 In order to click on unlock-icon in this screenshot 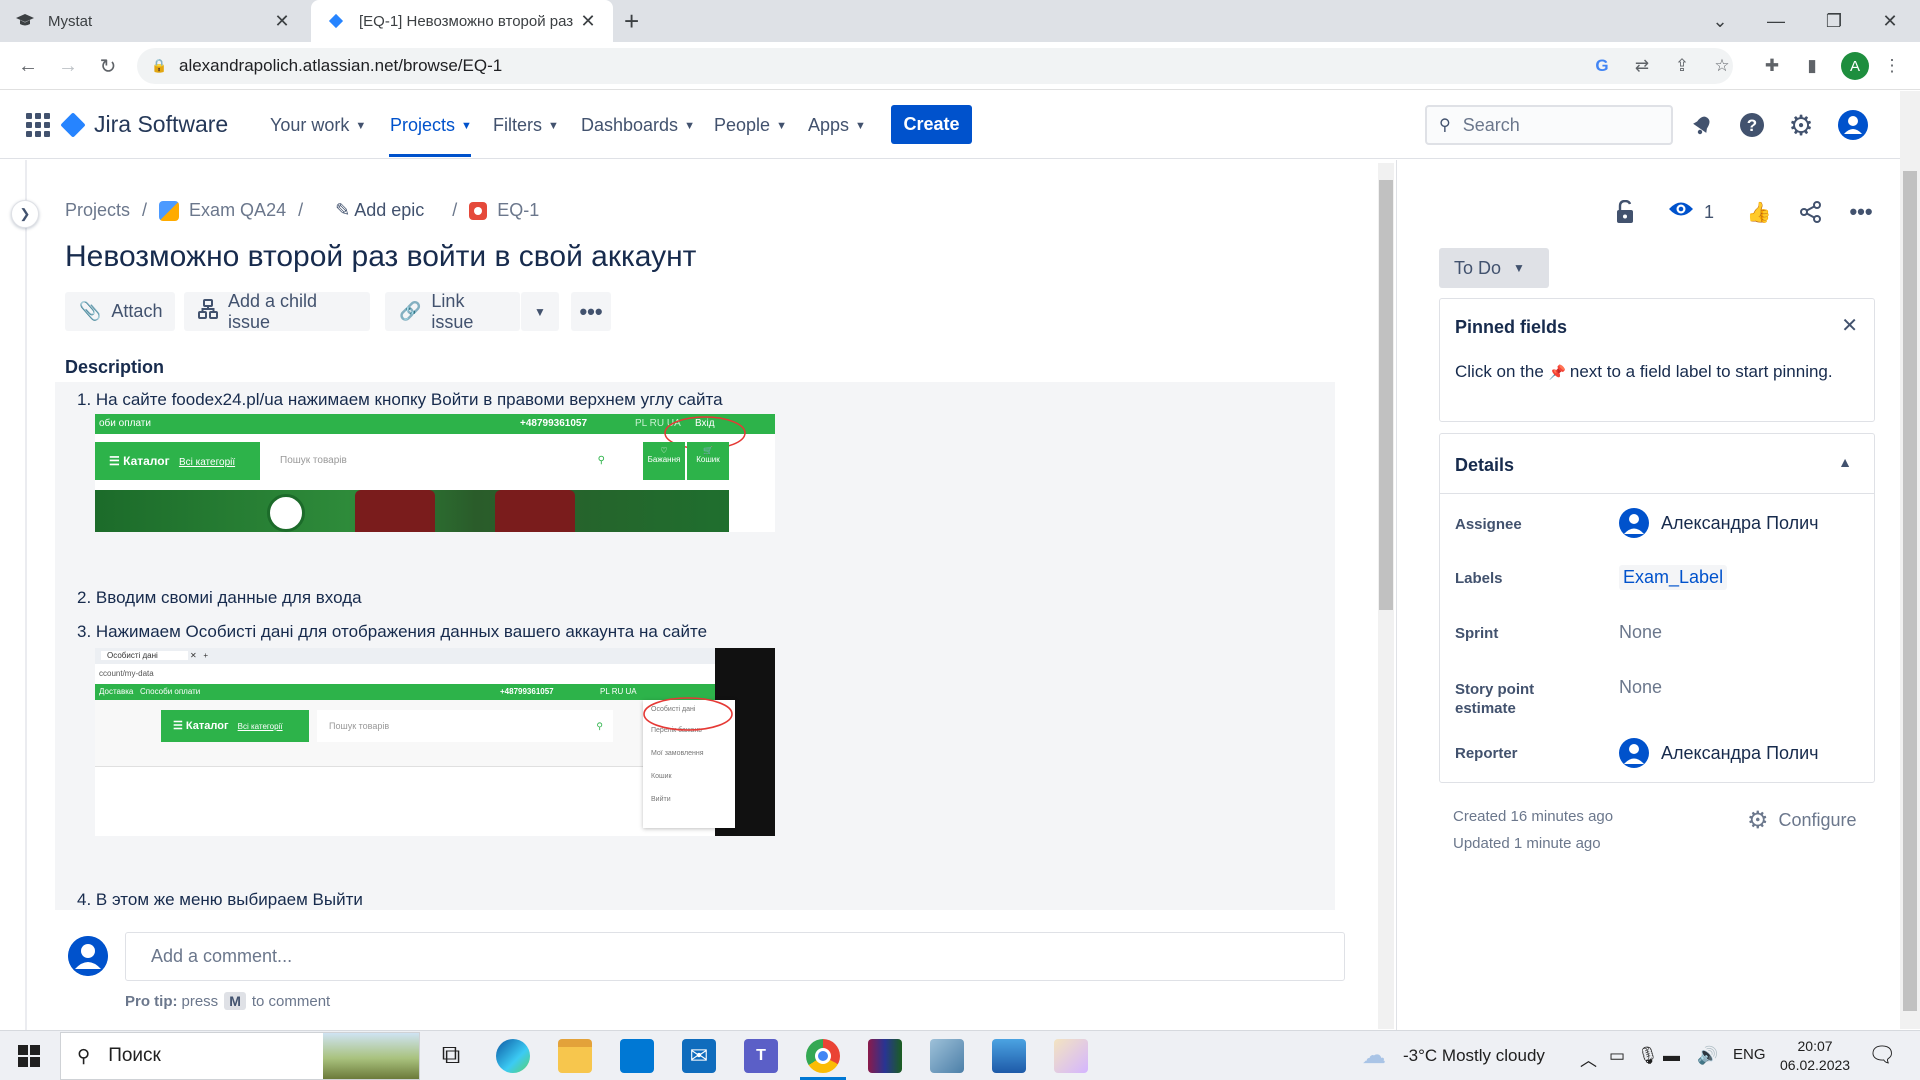, I will do `click(1625, 212)`.